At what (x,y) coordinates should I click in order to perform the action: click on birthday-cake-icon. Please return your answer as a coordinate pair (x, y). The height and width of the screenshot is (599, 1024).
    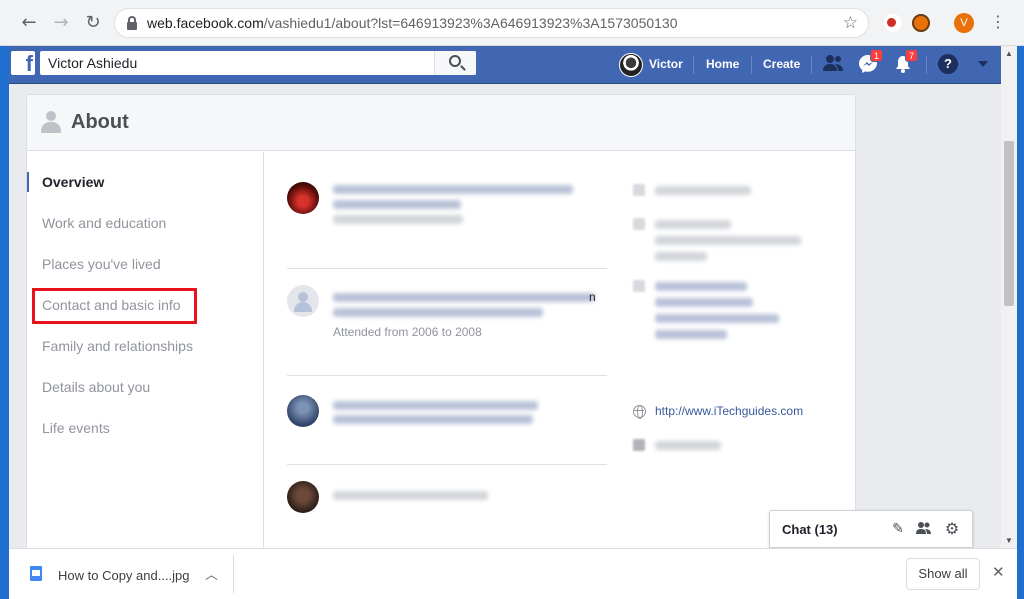
    Looking at the image, I should click on (639, 445).